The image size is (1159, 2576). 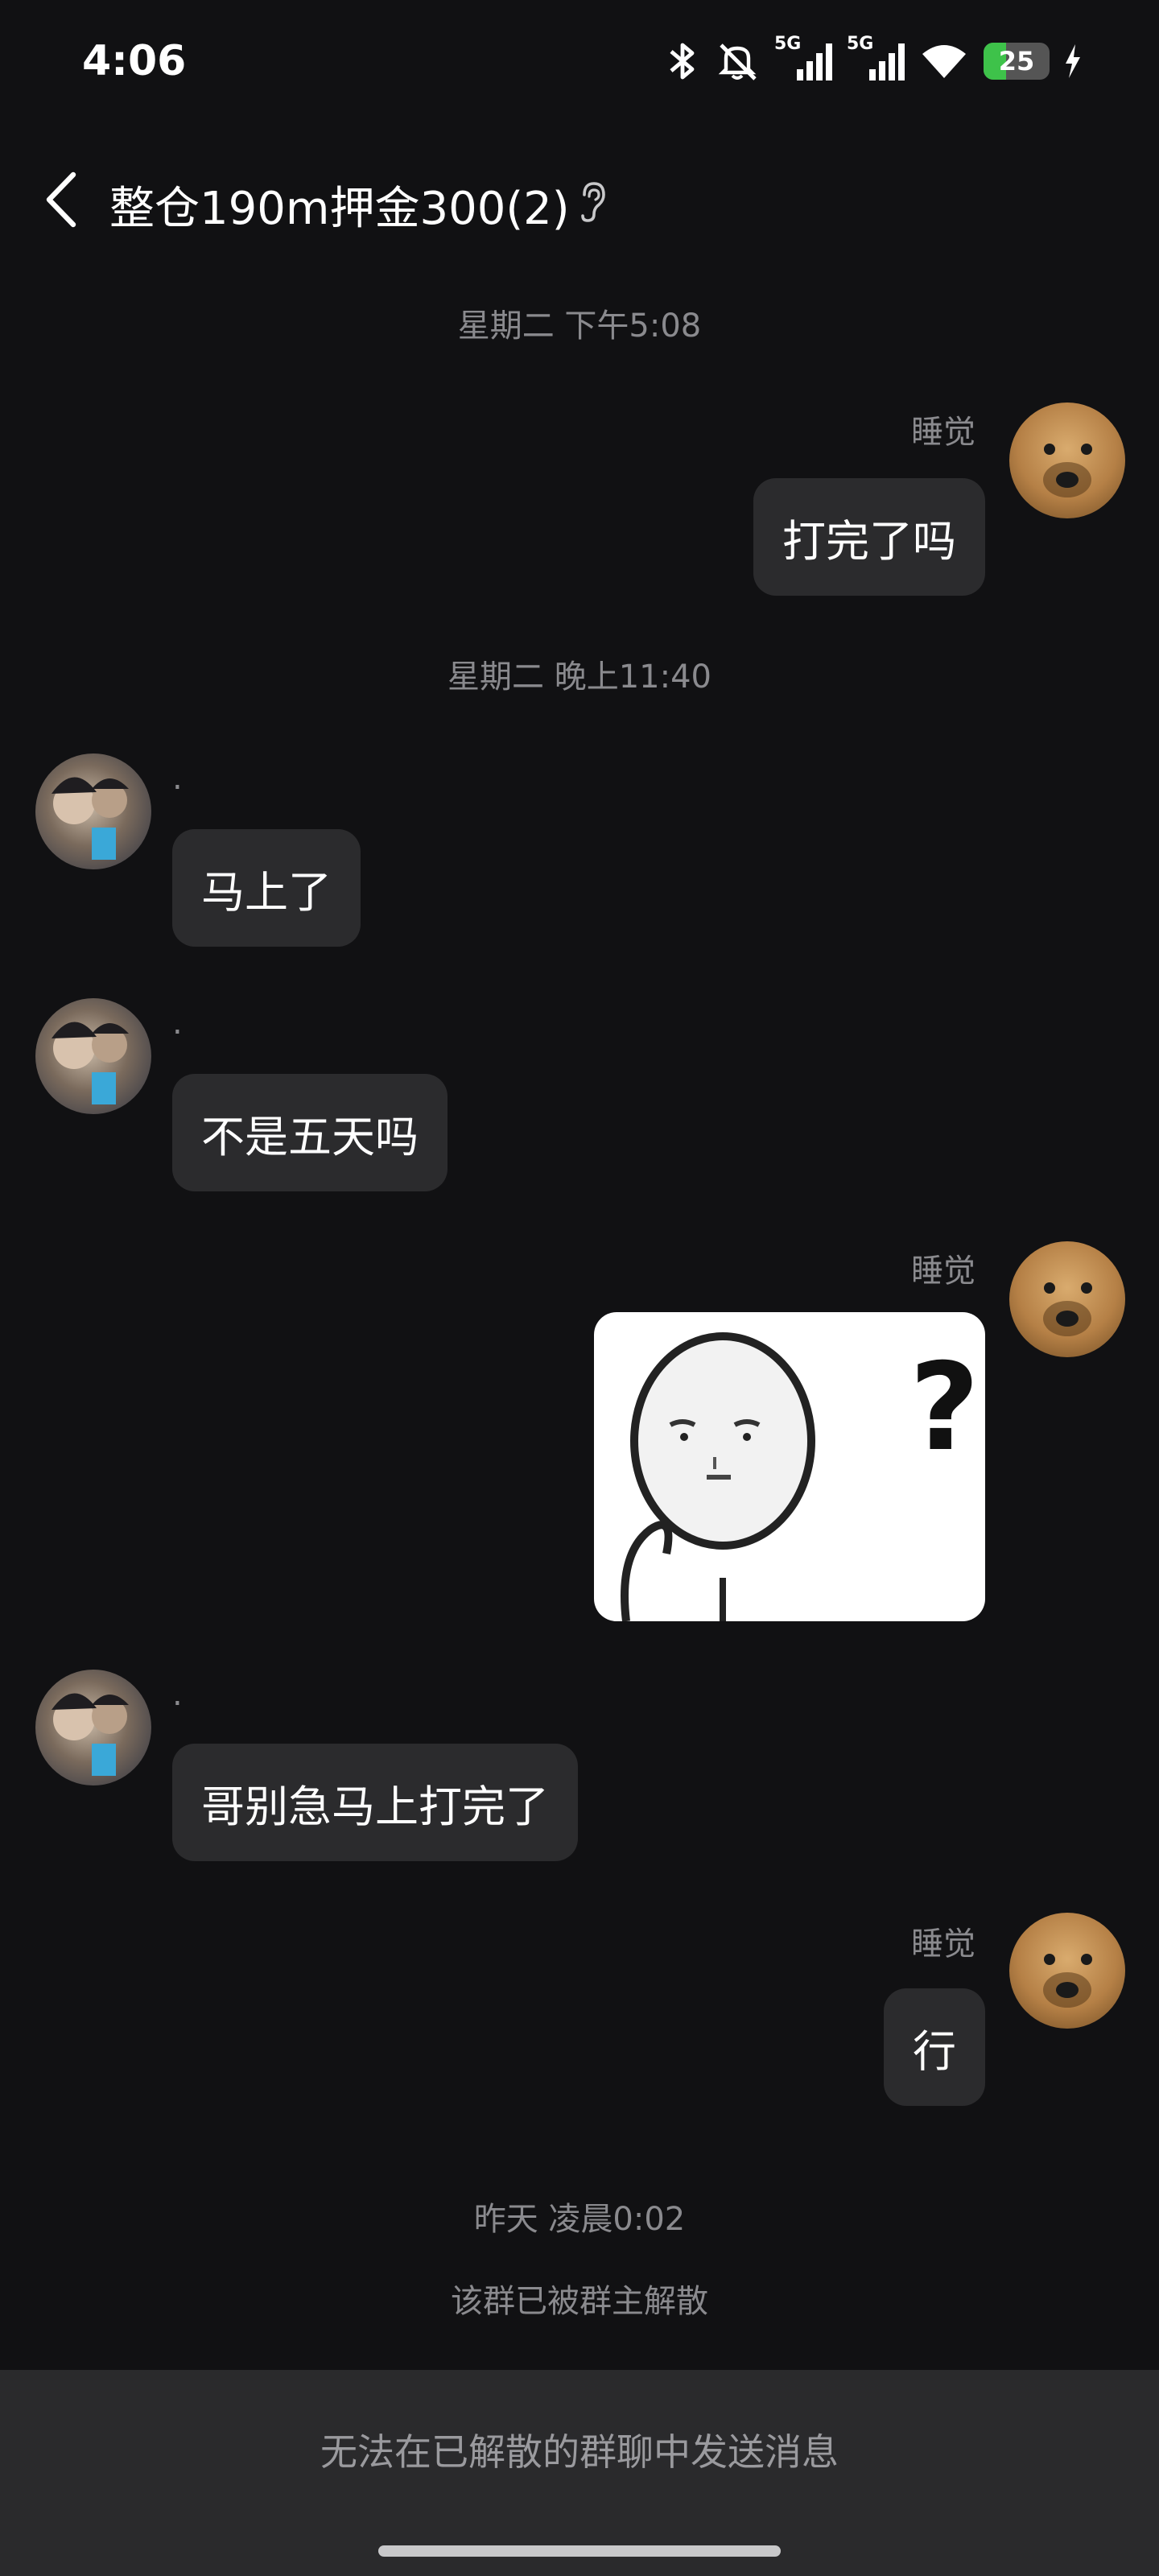 I want to click on timestamp: 昨天 凌晨0:02, so click(x=579, y=2219).